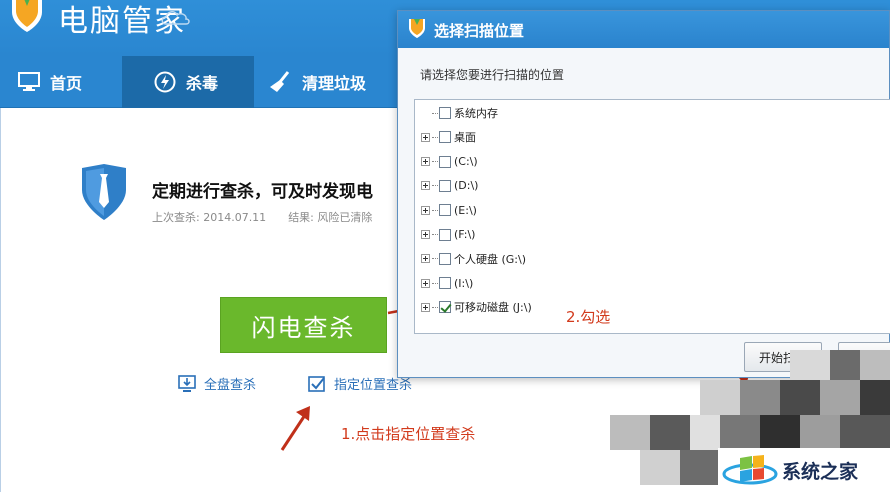 The width and height of the screenshot is (890, 492). I want to click on tree-label: (E:\), so click(465, 210).